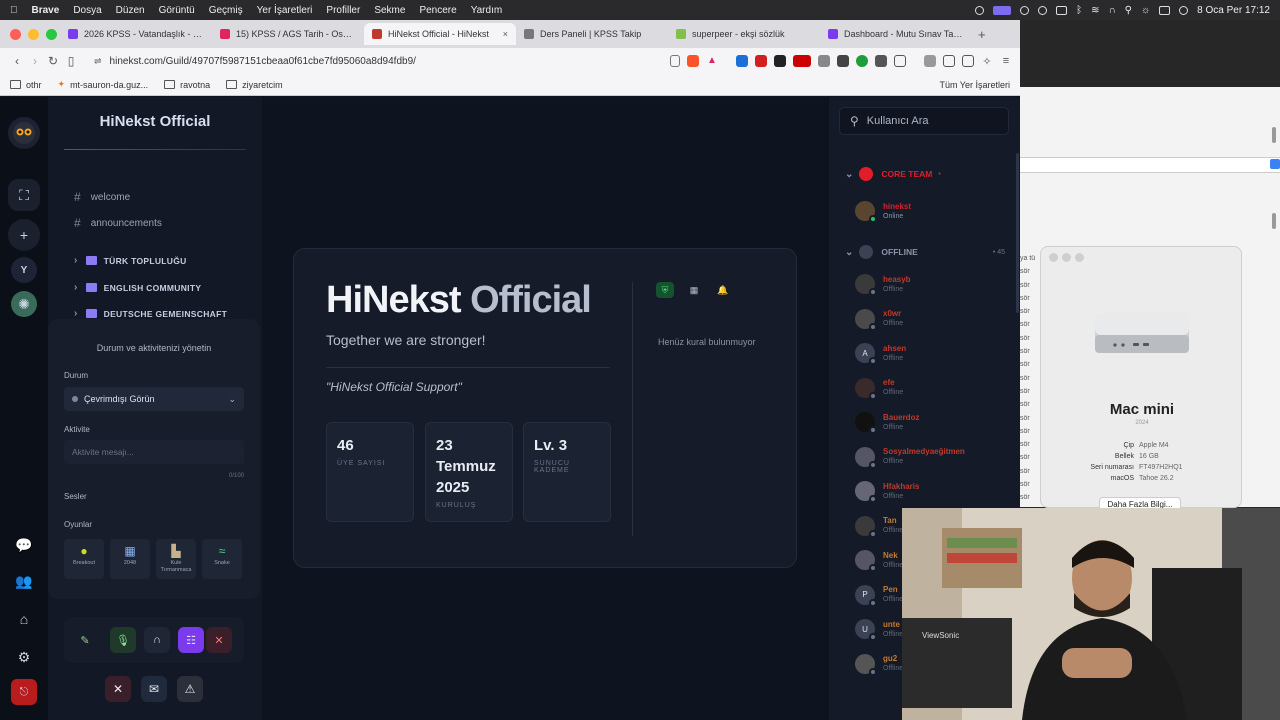  I want to click on menu-profiller: Profiller, so click(343, 10).